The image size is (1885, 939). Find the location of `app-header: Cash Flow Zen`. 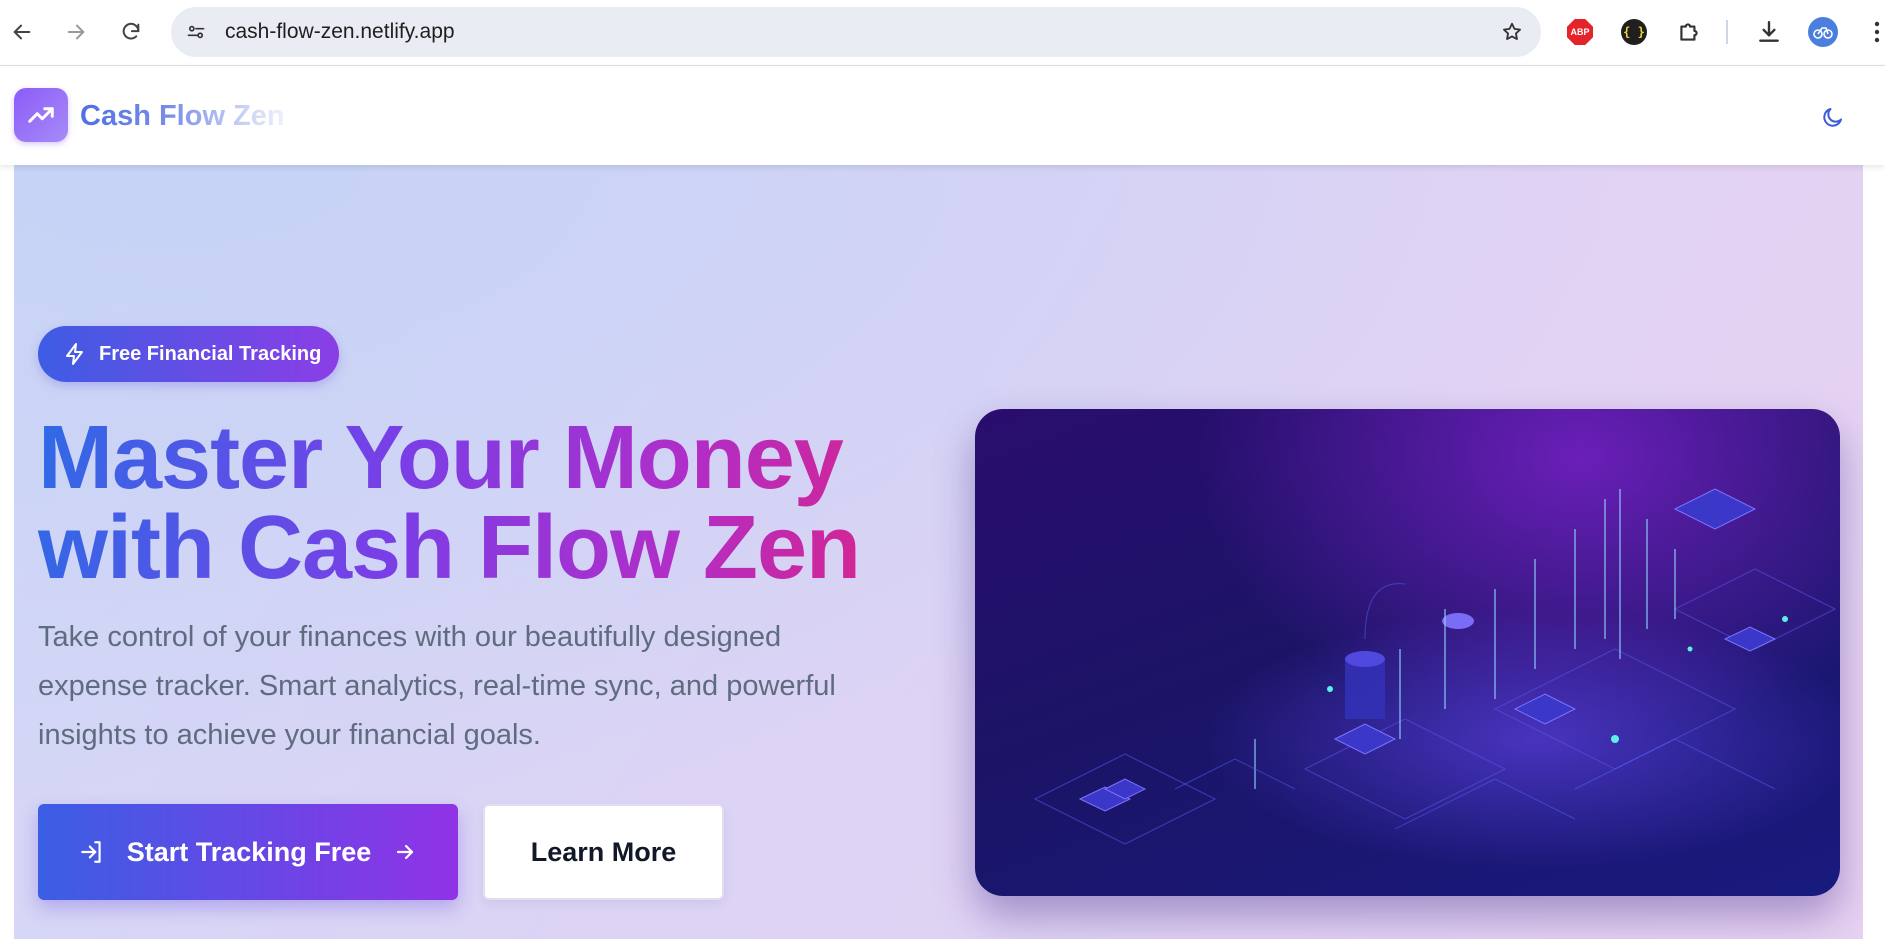

app-header: Cash Flow Zen is located at coordinates (942, 115).